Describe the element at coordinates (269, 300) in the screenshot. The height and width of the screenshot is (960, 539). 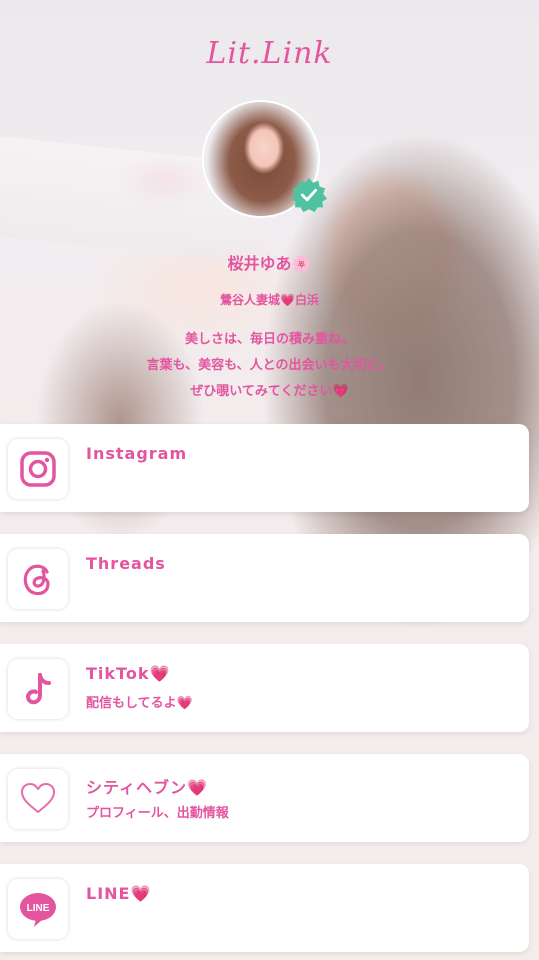
I see `profile-subtitle: 鶯谷人妻城💗白浜` at that location.